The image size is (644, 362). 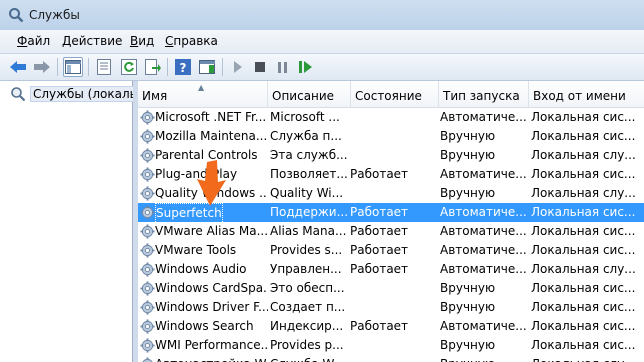 What do you see at coordinates (395, 94) in the screenshot?
I see `column-header-state: Состояние` at bounding box center [395, 94].